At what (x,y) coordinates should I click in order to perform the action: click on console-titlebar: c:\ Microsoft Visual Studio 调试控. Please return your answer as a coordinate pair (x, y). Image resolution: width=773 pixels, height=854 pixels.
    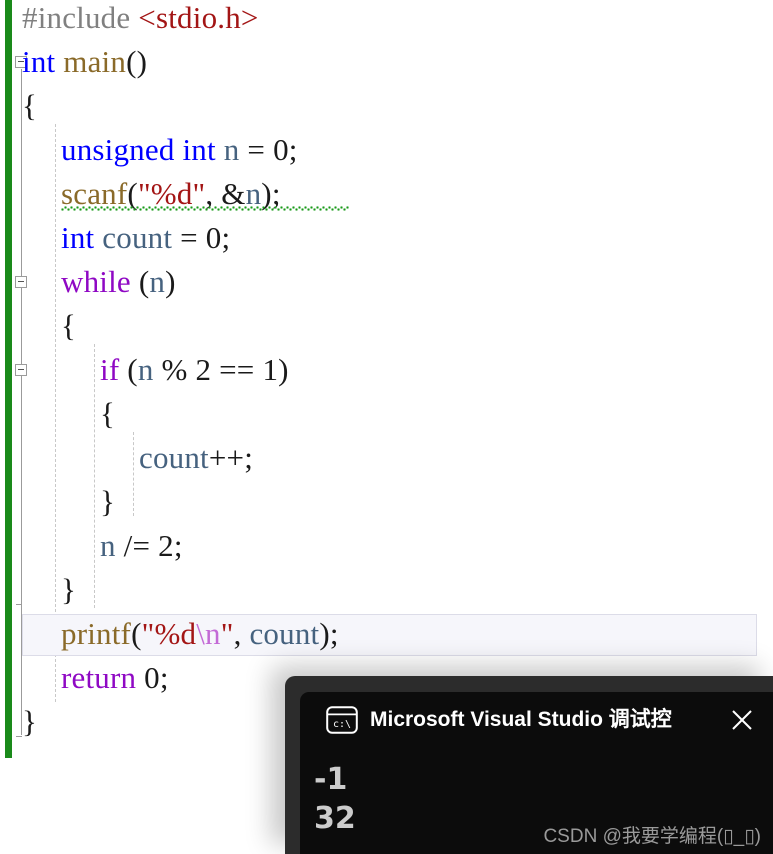
    Looking at the image, I should click on (536, 720).